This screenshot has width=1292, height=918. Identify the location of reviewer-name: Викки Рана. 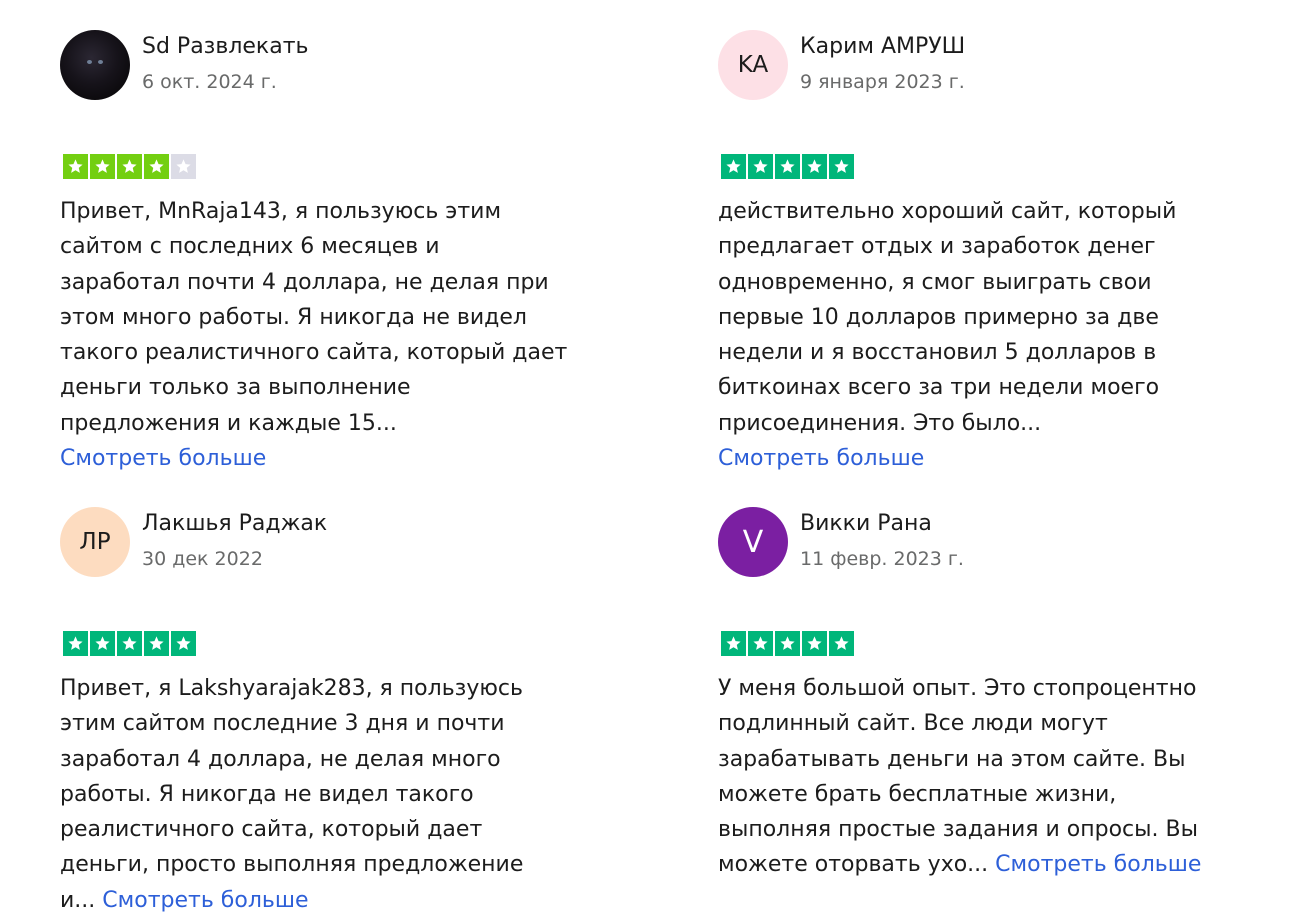
(866, 523).